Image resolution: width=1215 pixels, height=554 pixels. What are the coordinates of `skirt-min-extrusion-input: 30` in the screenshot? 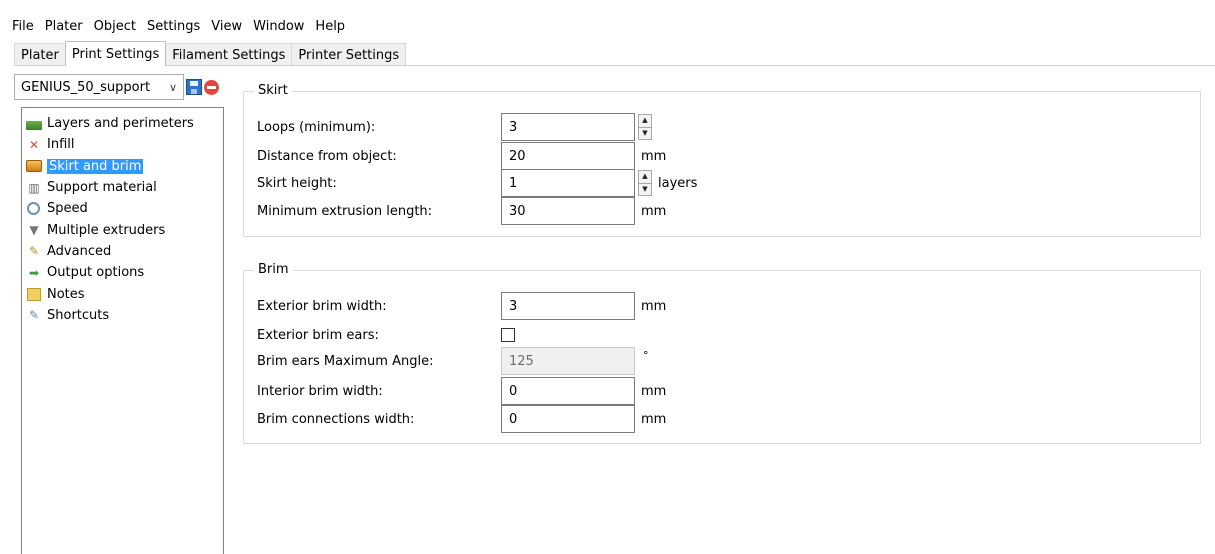 It's located at (568, 211).